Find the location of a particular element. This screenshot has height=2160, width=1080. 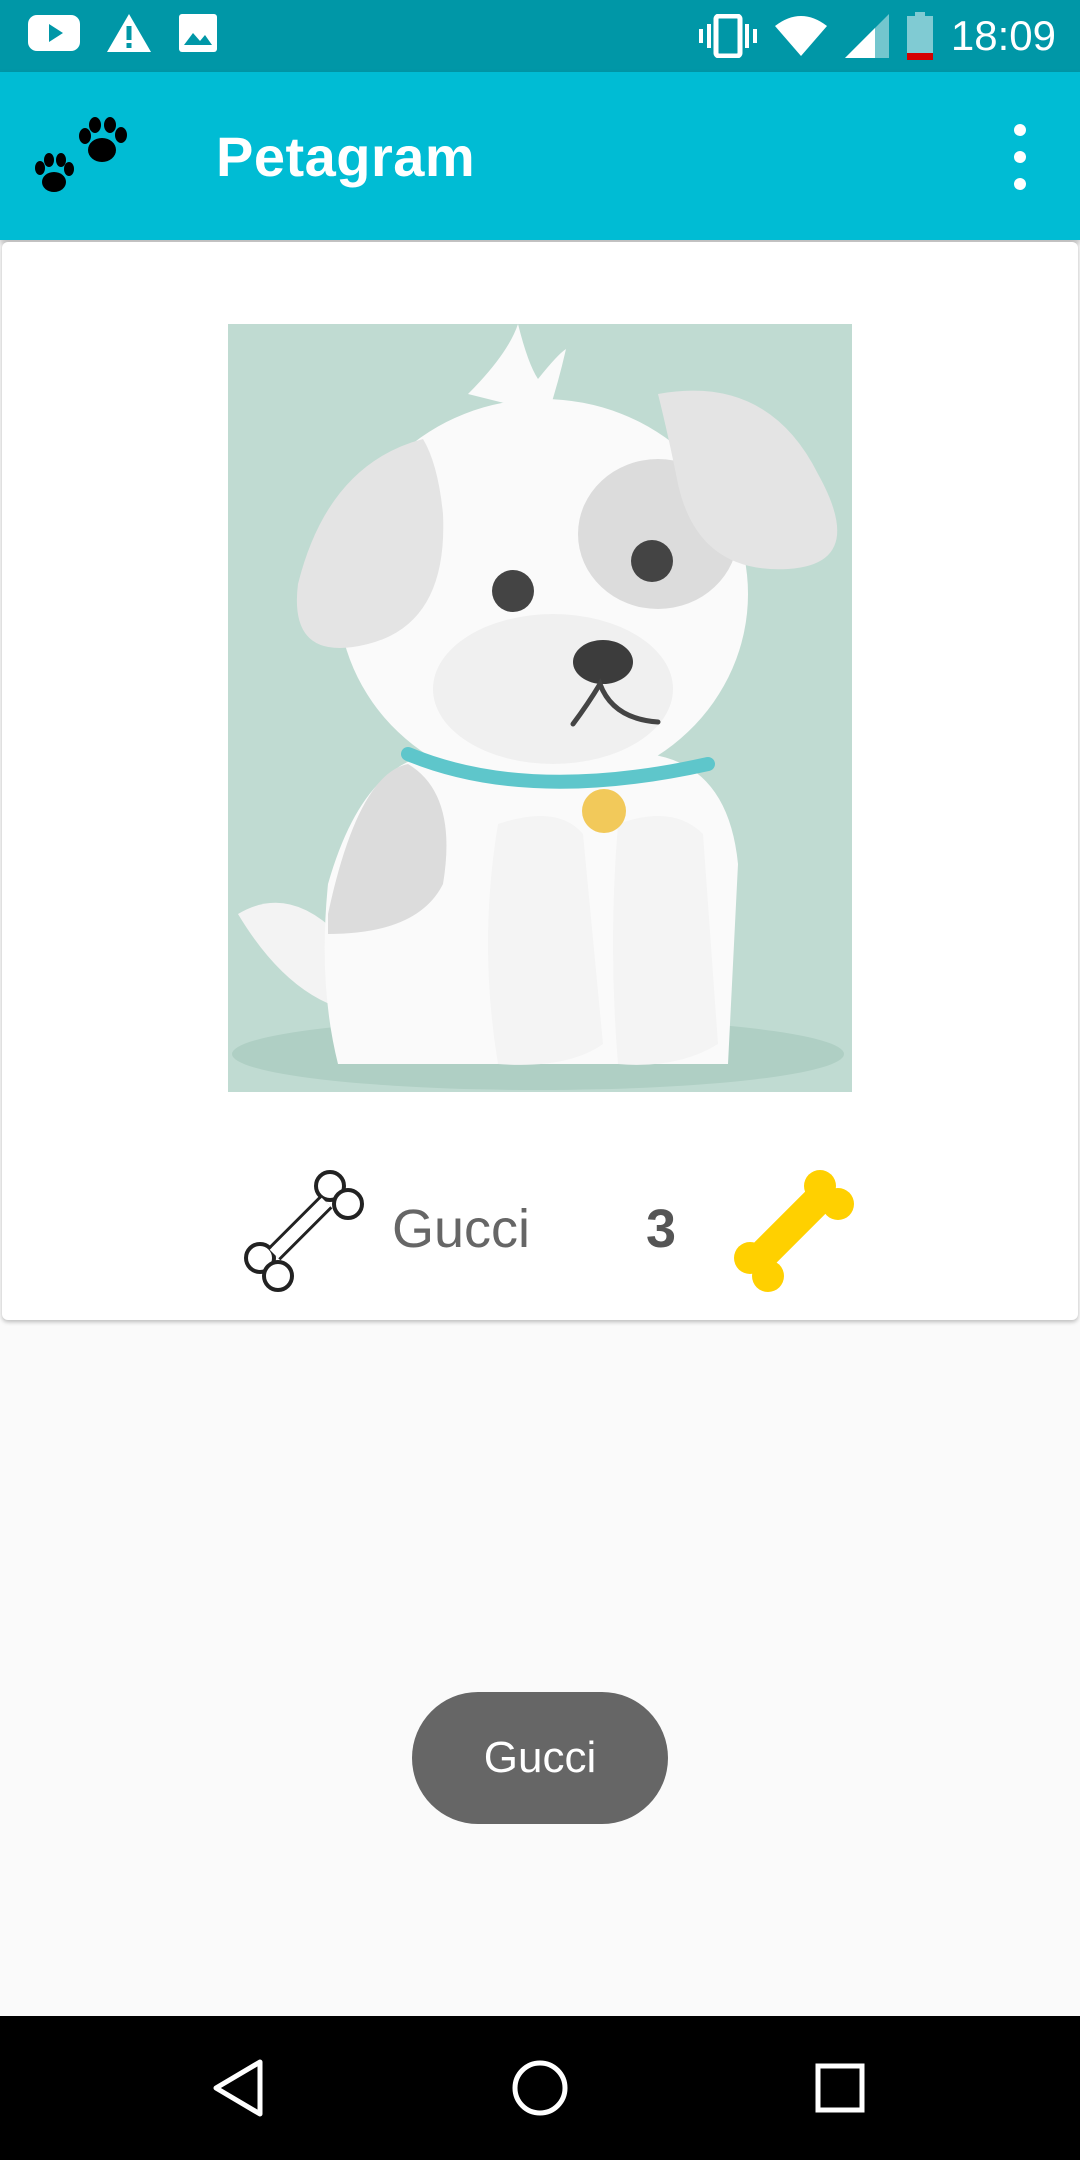

wifi-icon is located at coordinates (800, 36).